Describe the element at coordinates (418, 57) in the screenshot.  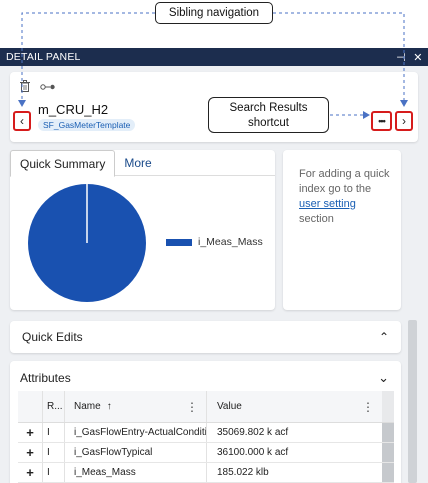
I see `close-icon: ✕` at that location.